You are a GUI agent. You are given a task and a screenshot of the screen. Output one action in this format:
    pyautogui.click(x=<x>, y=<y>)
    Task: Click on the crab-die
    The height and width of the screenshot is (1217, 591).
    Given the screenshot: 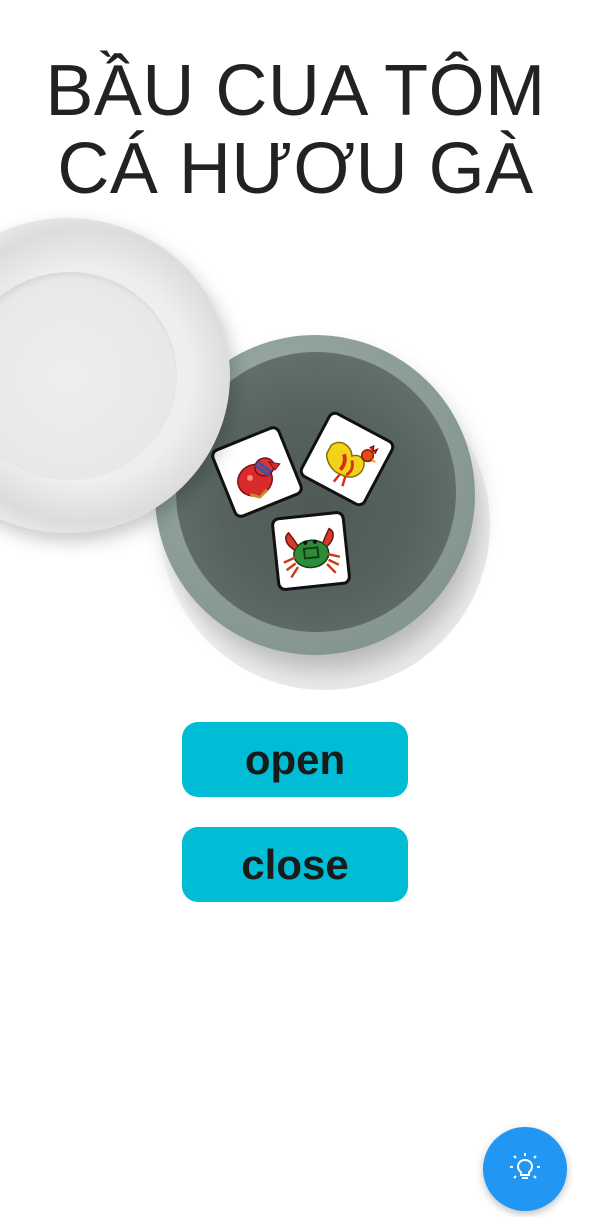 What is the action you would take?
    pyautogui.click(x=311, y=551)
    